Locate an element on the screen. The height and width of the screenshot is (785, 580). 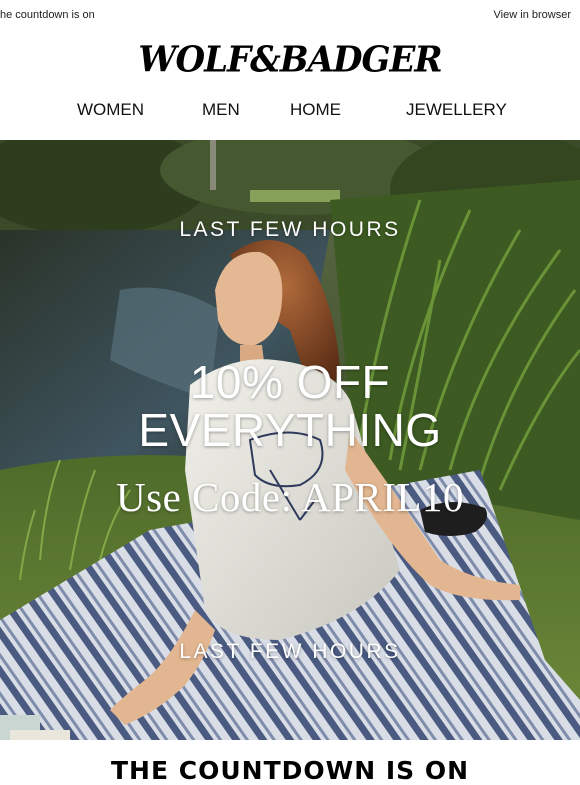
hero-kicker-top: LAST FEW HOURS is located at coordinates (290, 229).